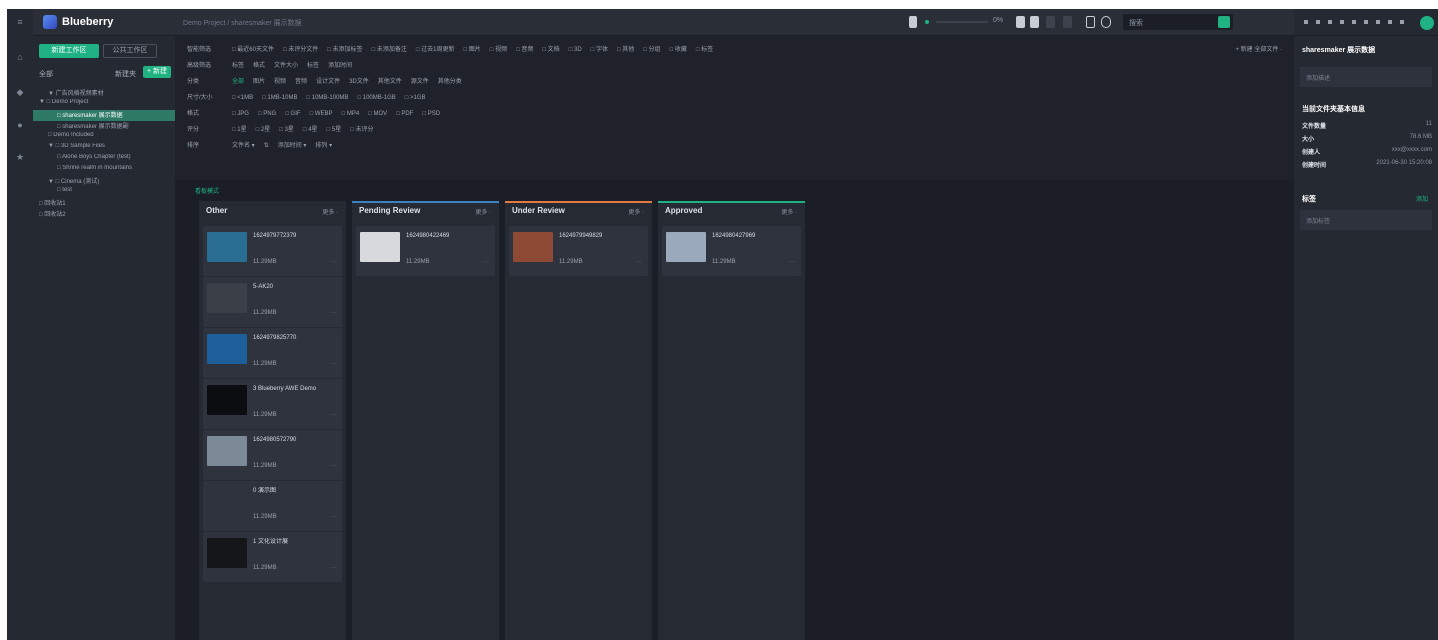 The height and width of the screenshot is (640, 1438). I want to click on list-view-icon, so click(1034, 22).